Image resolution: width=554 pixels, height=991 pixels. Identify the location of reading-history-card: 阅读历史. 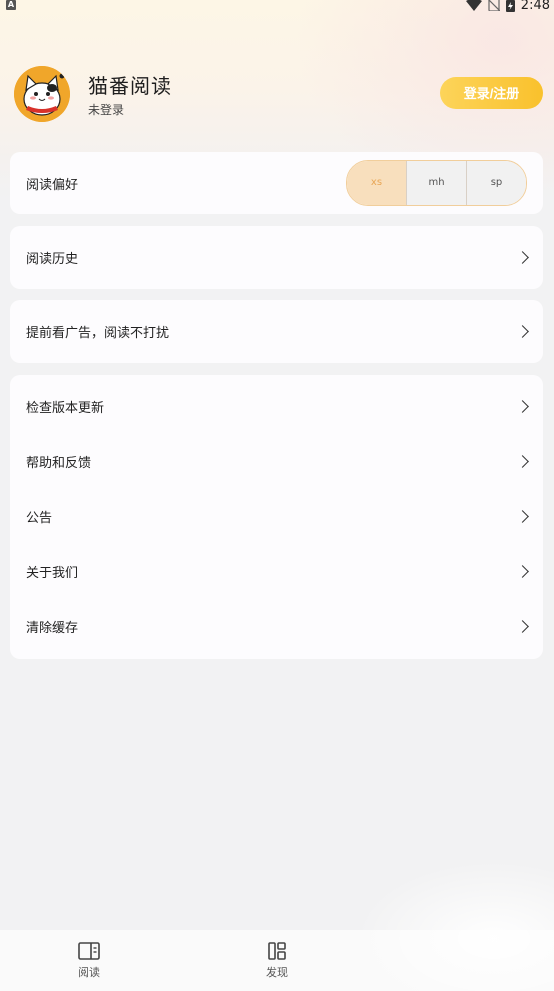
(276, 257).